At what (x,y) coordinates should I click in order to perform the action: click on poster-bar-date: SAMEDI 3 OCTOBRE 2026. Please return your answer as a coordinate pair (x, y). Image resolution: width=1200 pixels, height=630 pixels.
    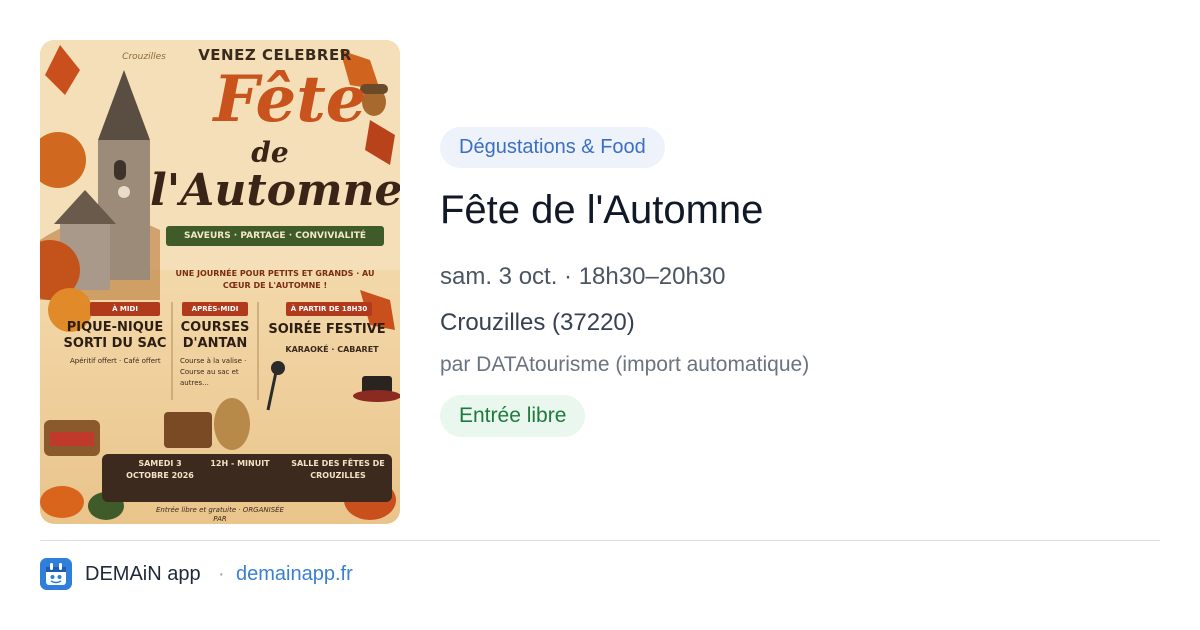
    Looking at the image, I should click on (160, 469).